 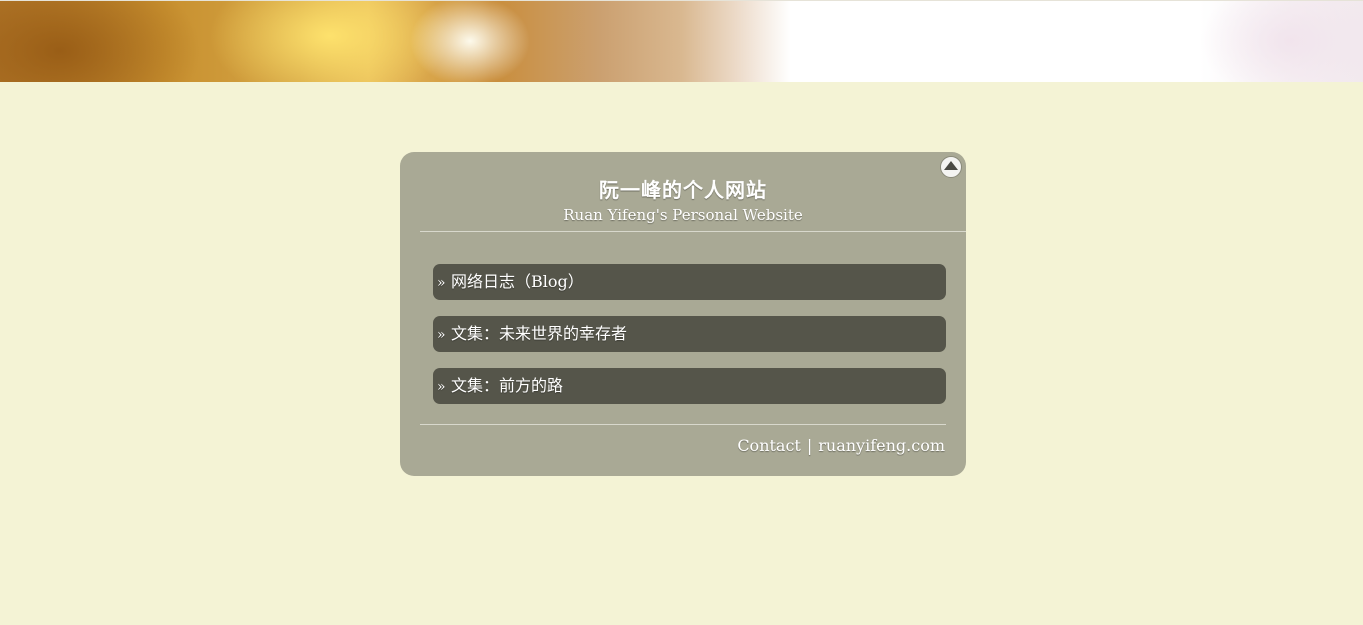 I want to click on menu-item-label: 网络日志（Blog）, so click(x=517, y=281).